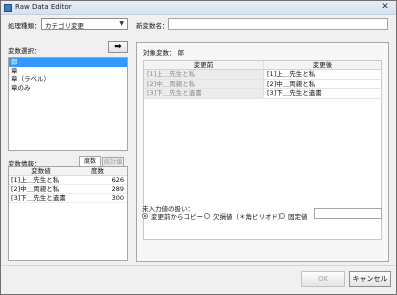 This screenshot has width=397, height=295. Describe the element at coordinates (278, 24) in the screenshot. I see `new-variable-input` at that location.